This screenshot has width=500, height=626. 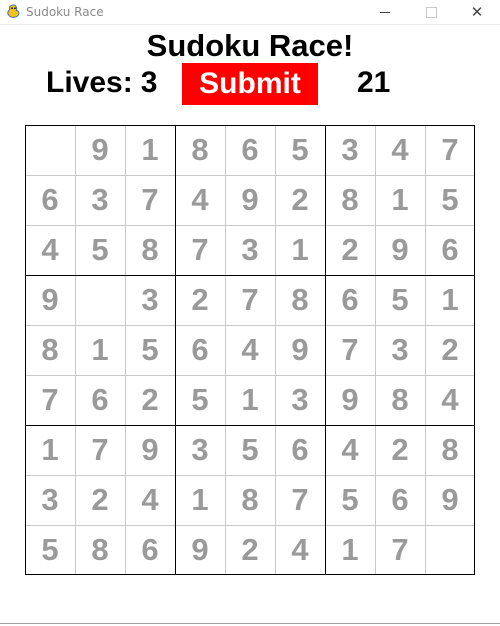 I want to click on minimize-button, so click(x=385, y=12).